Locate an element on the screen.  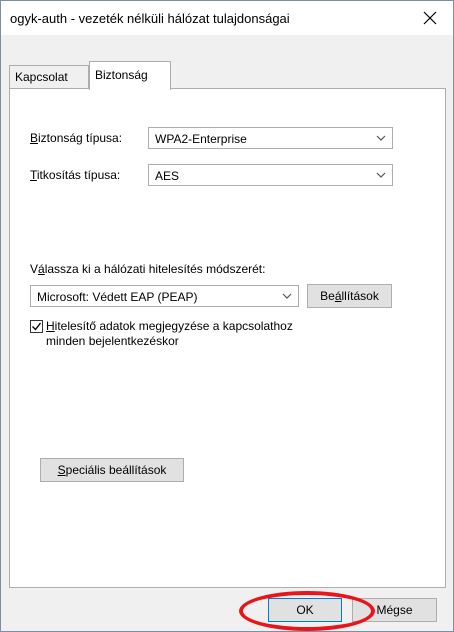
auth-method-dropdown: Microsoft: Védett EAP (PEAP) is located at coordinates (164, 296).